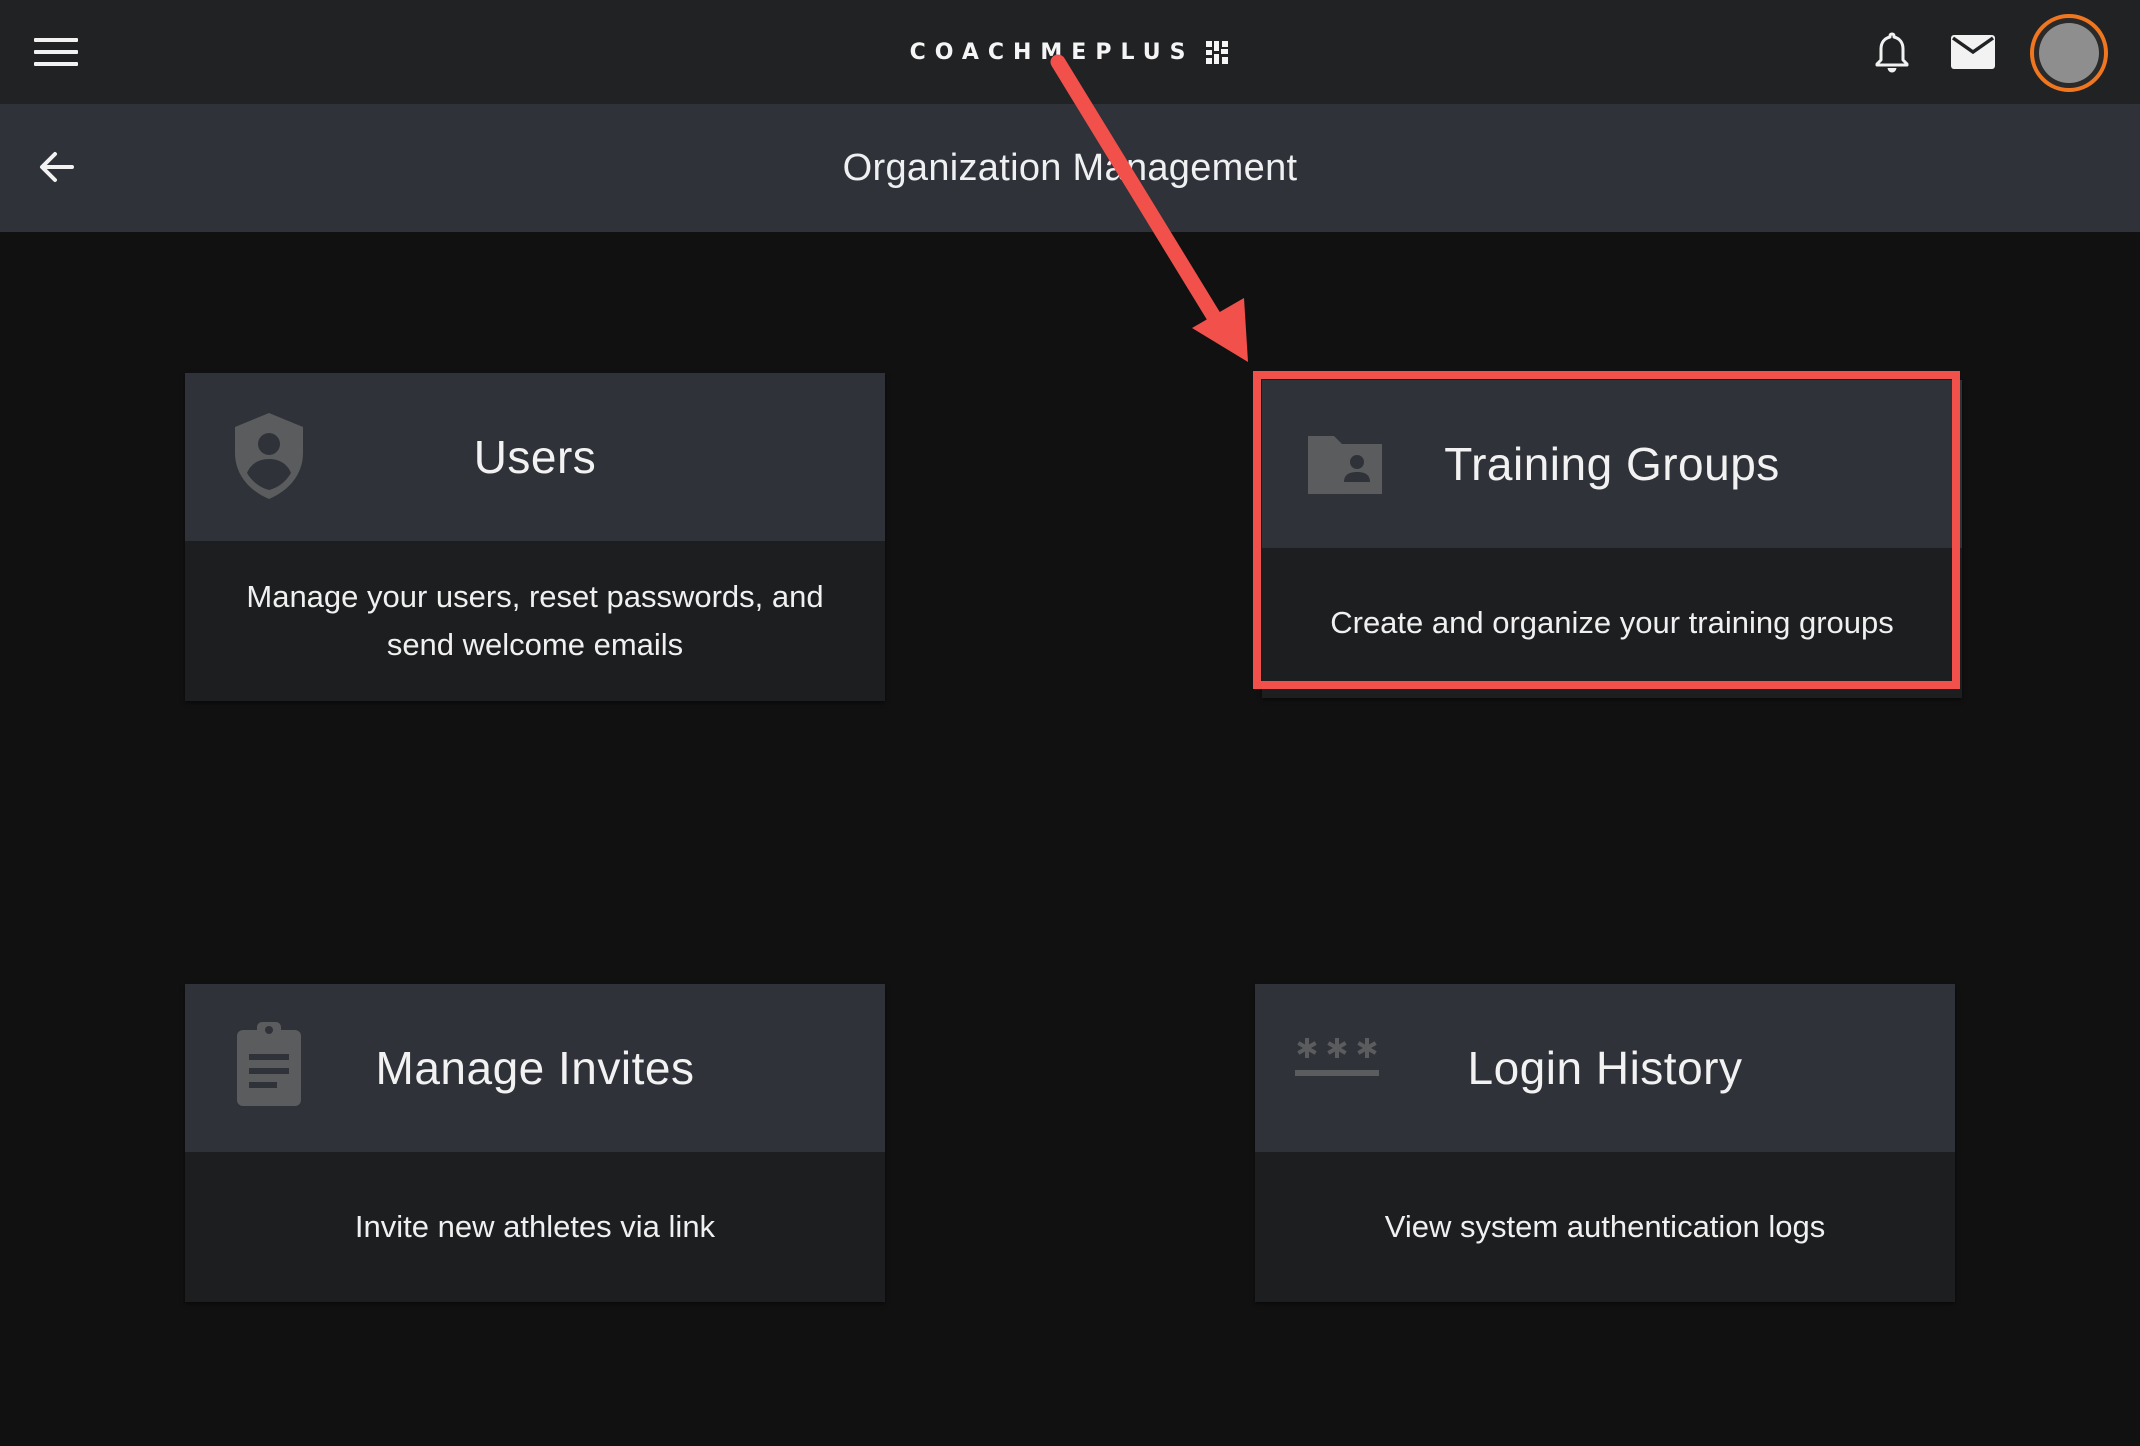 Image resolution: width=2140 pixels, height=1446 pixels. Describe the element at coordinates (1070, 167) in the screenshot. I see `page-title: Organization Management` at that location.